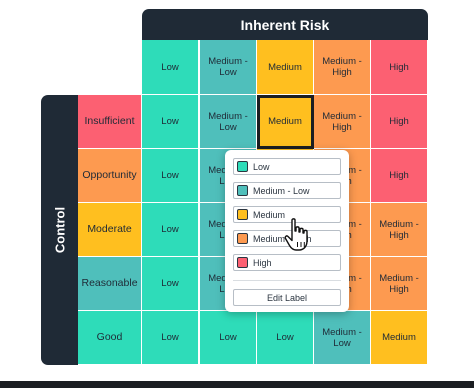 The image size is (474, 388). I want to click on column-header-low: Low, so click(170, 67).